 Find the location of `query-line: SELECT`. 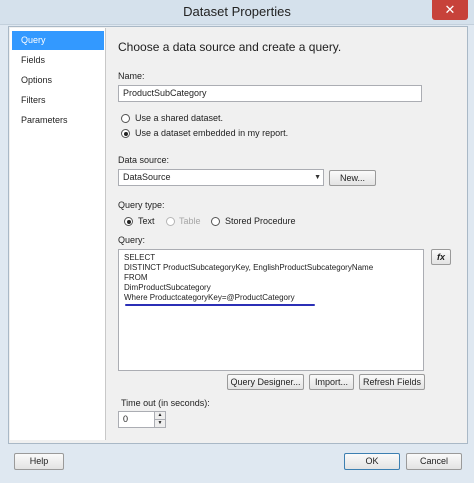

query-line: SELECT is located at coordinates (140, 257).